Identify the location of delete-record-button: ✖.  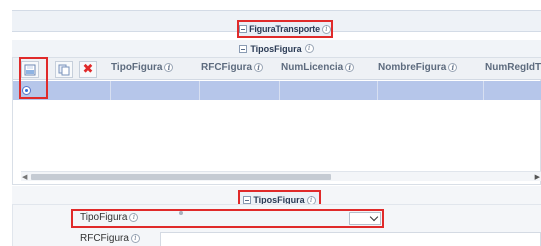
(88, 69).